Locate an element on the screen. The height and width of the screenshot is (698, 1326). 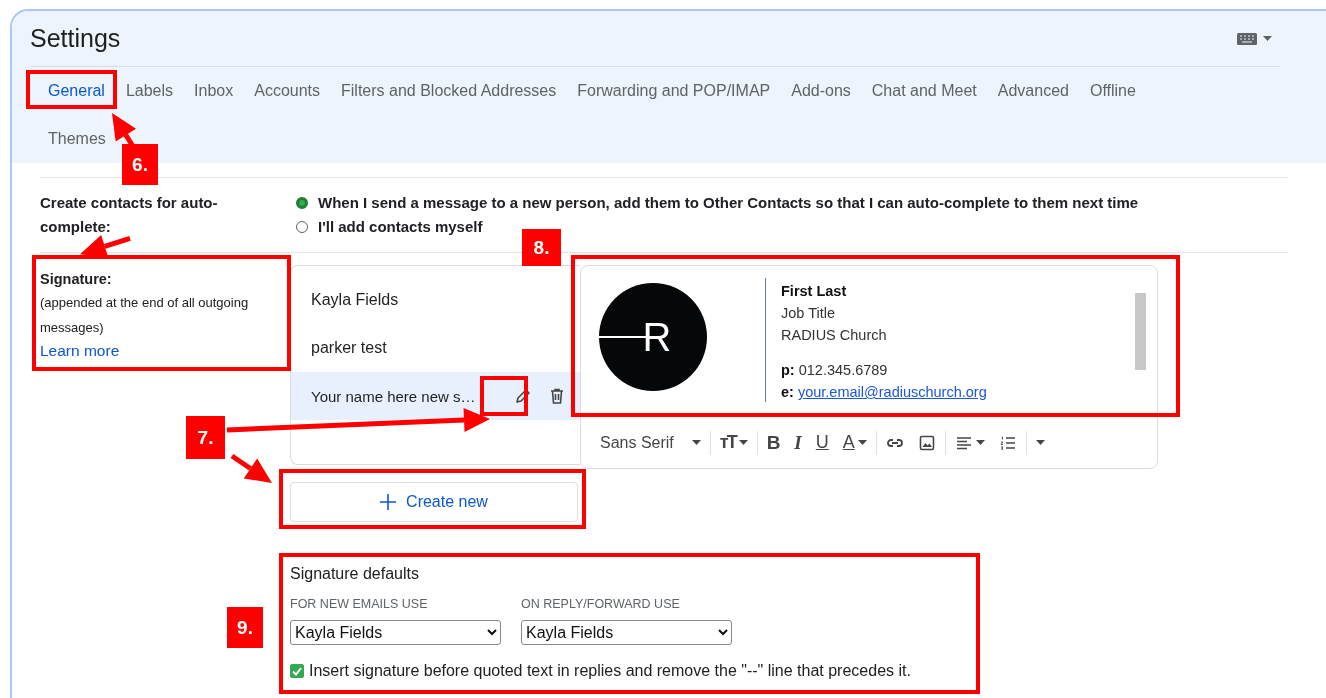
highlight-frame is located at coordinates (504, 396).